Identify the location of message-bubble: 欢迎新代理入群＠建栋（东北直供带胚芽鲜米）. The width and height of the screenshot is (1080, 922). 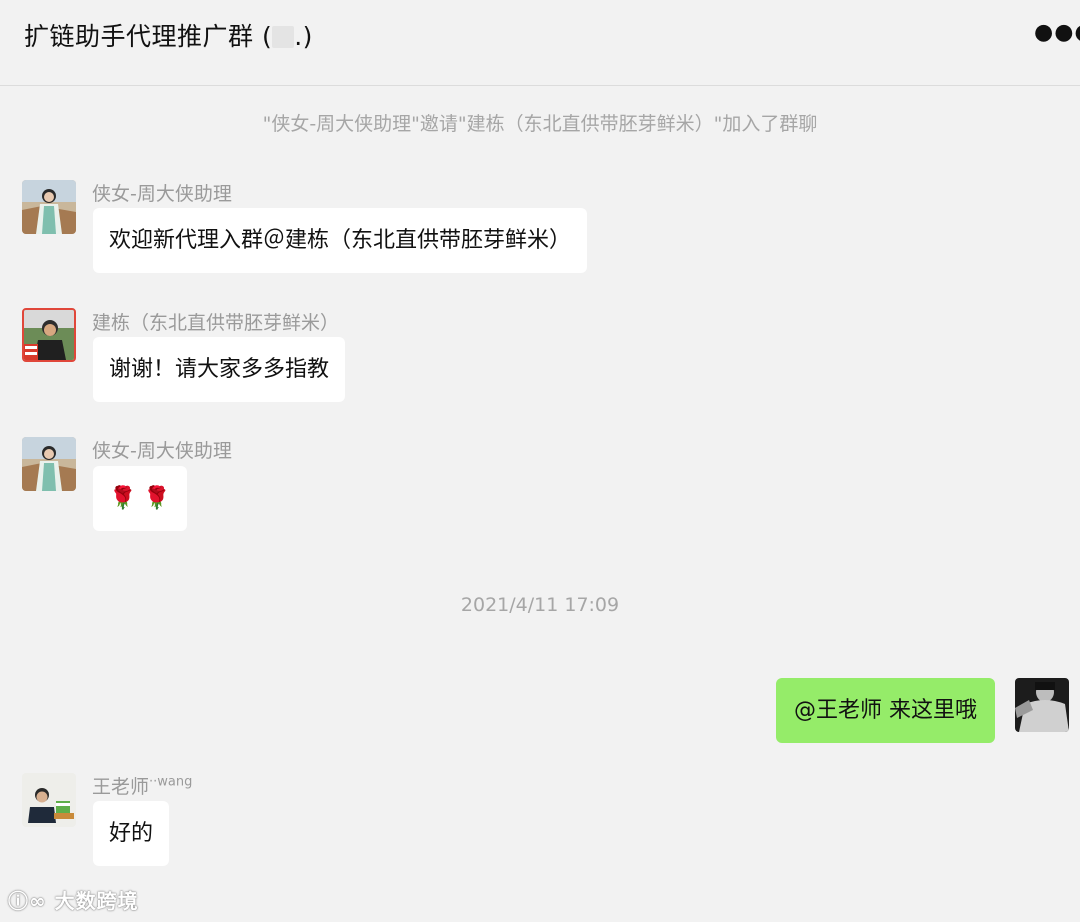
(340, 240).